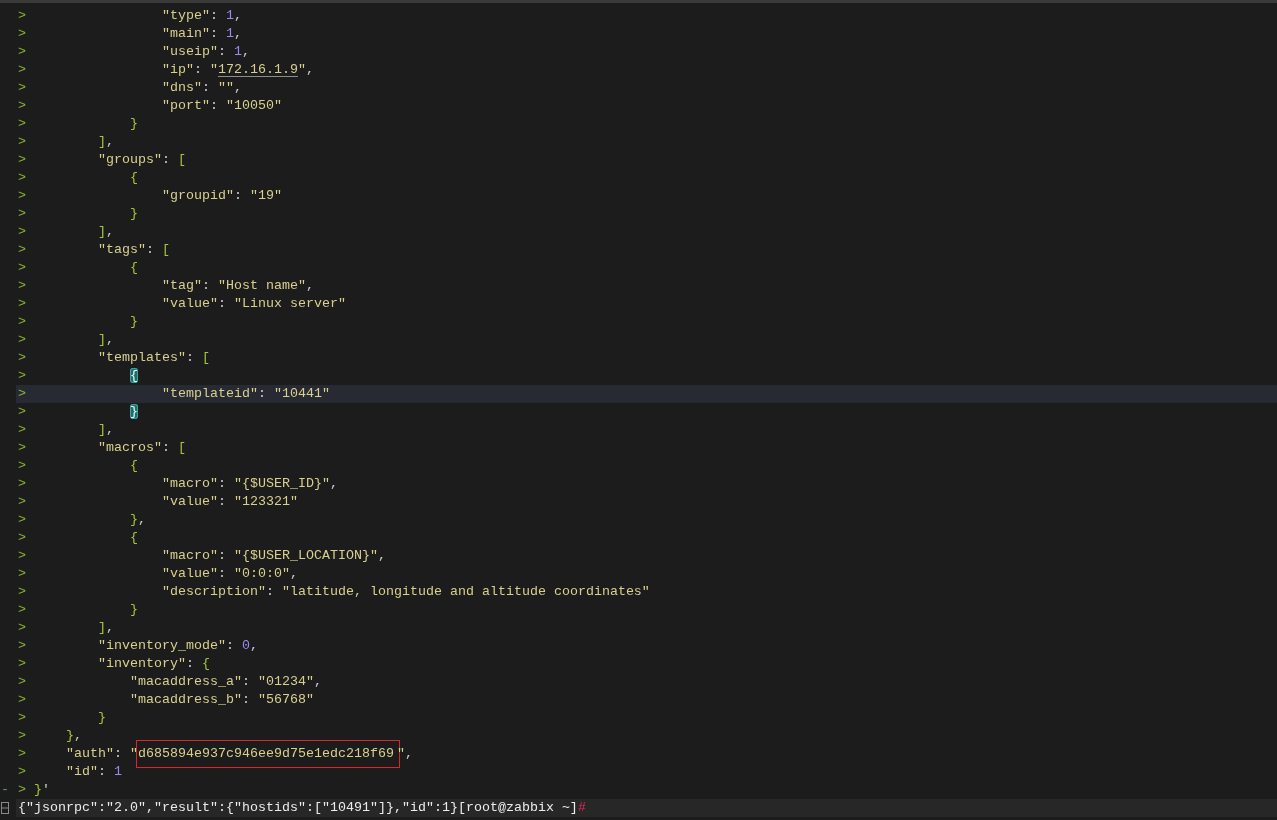 This screenshot has height=820, width=1277. What do you see at coordinates (133, 52) in the screenshot?
I see `code-line: > "useip": 1,` at bounding box center [133, 52].